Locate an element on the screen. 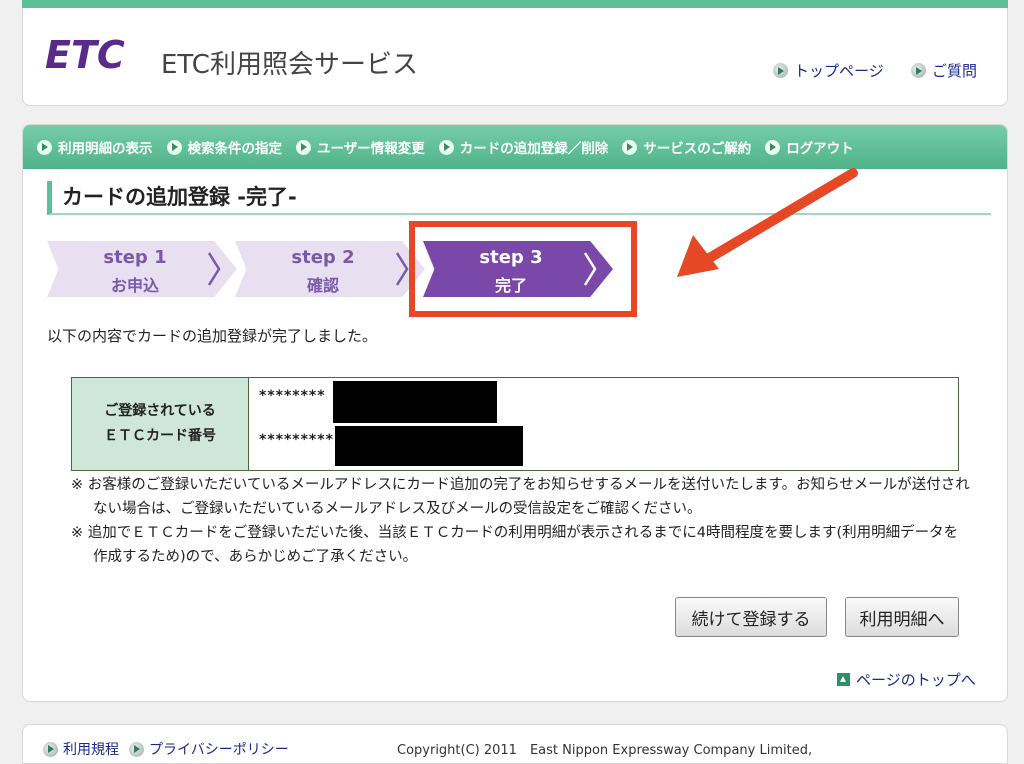 This screenshot has width=1024, height=764. nav-item-card-register: カードの追加登録／削除 is located at coordinates (523, 147).